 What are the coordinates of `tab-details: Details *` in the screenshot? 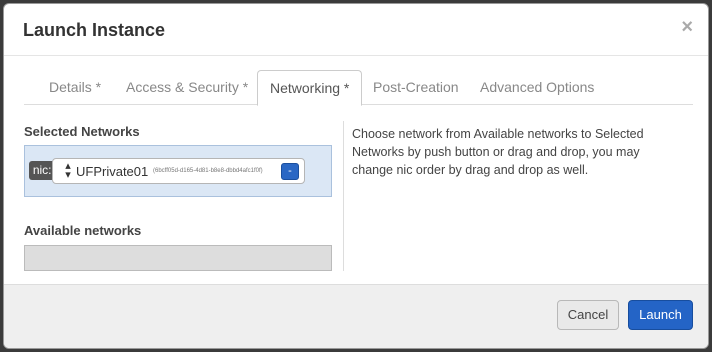 It's located at (75, 87).